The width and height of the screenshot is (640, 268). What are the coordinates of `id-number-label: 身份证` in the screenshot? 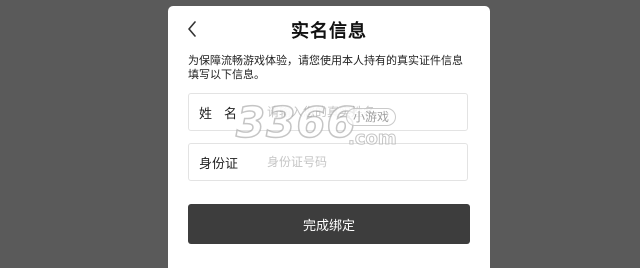 It's located at (219, 164).